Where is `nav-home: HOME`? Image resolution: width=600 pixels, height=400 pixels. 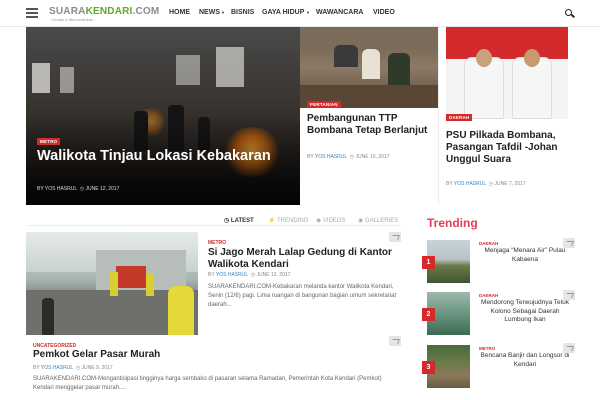 nav-home: HOME is located at coordinates (179, 12).